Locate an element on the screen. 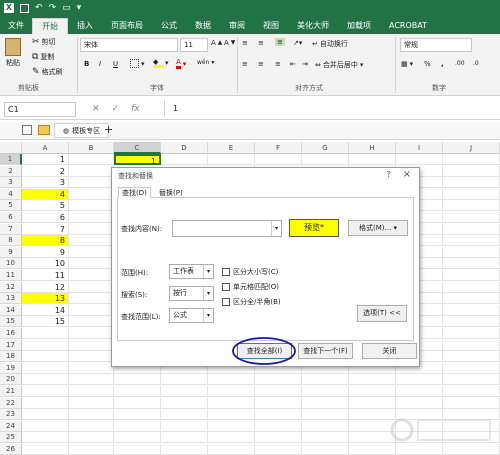  row-header: 2 is located at coordinates (11, 171).